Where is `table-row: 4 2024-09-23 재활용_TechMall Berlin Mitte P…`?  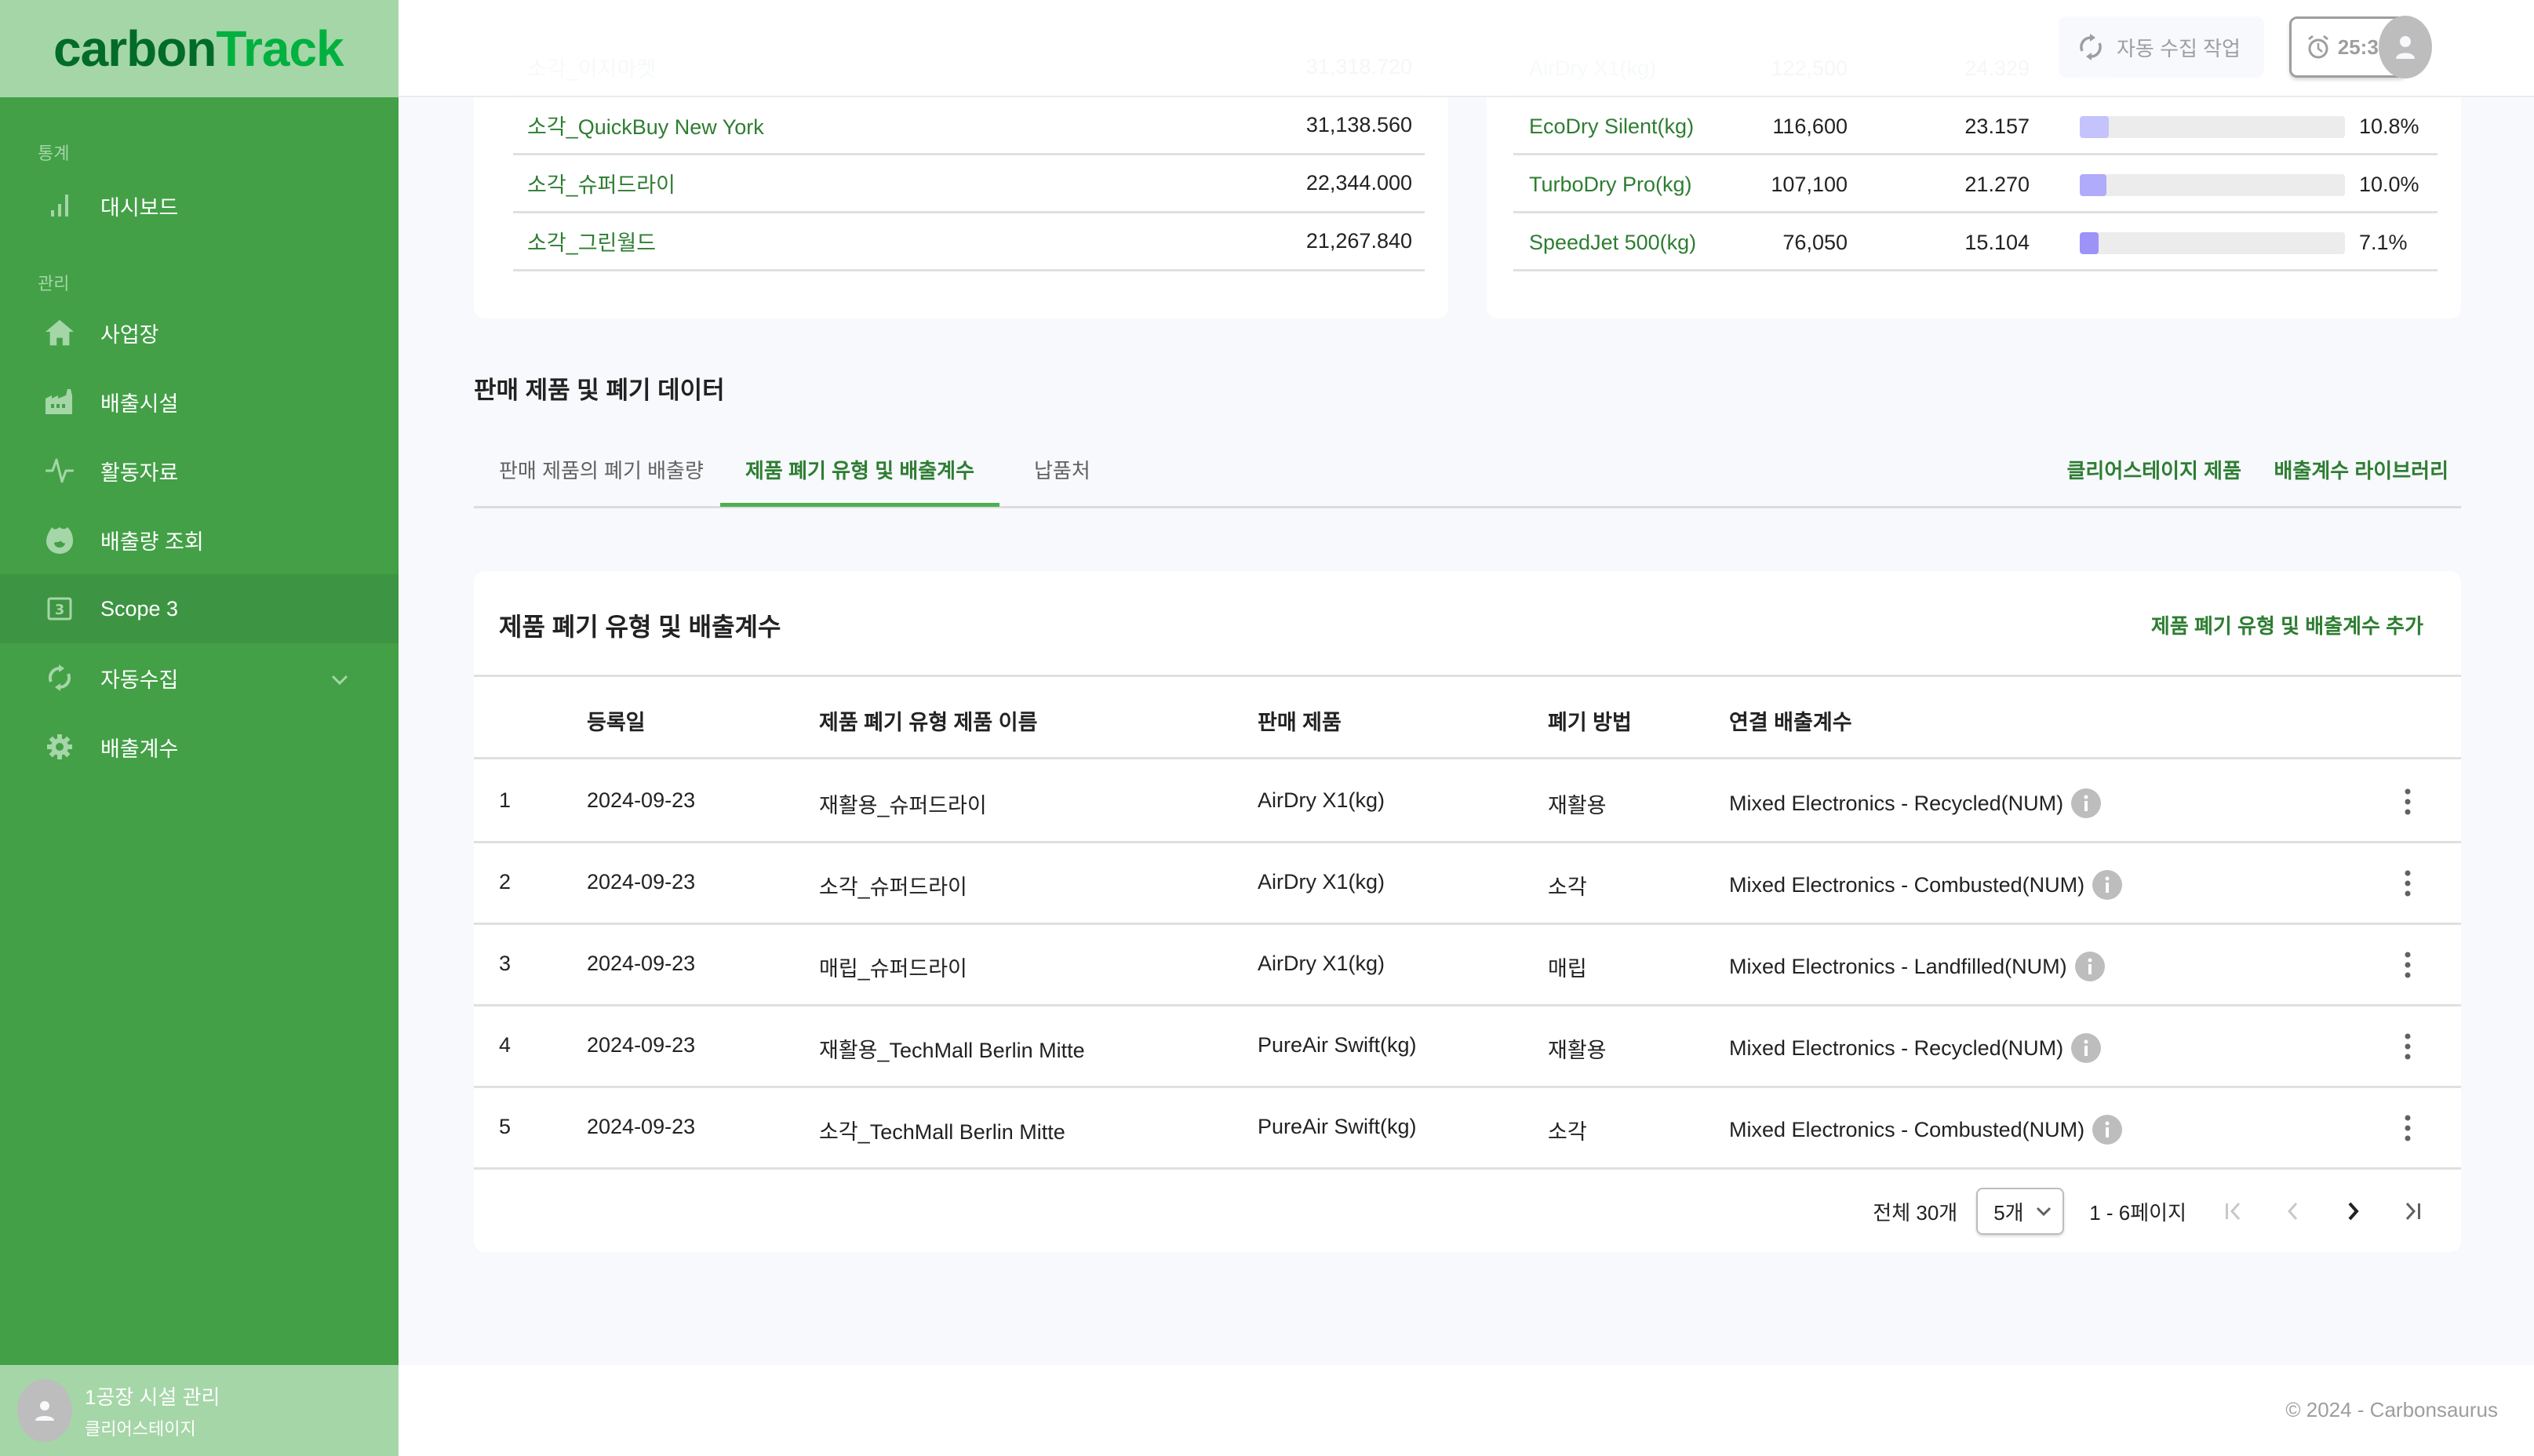 table-row: 4 2024-09-23 재활용_TechMall Berlin Mitte P… is located at coordinates (1467, 1047).